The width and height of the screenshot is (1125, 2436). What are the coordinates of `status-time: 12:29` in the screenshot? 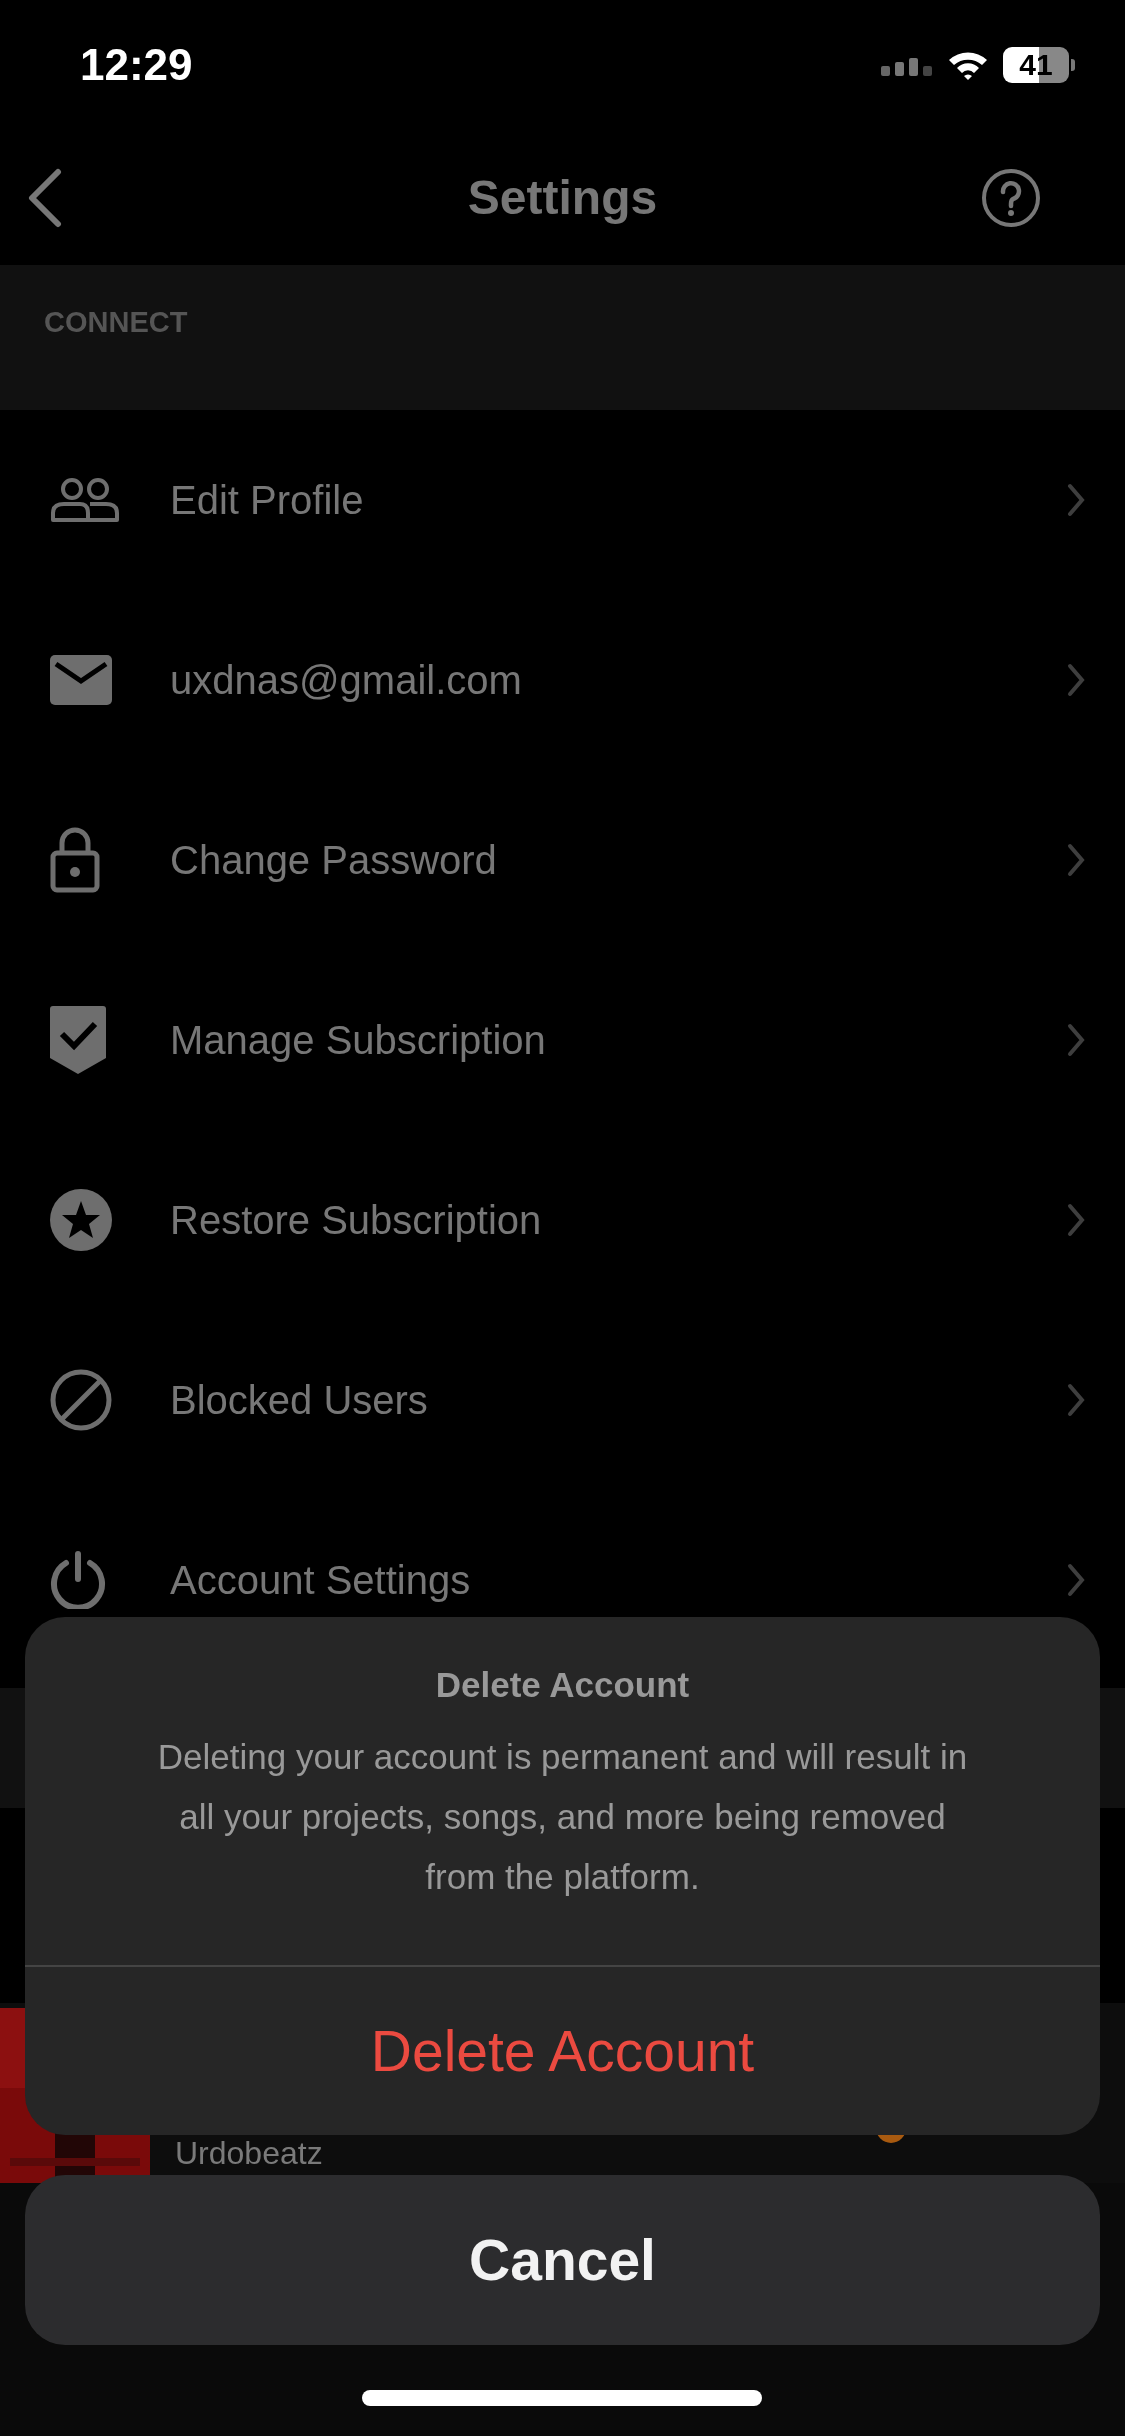 It's located at (136, 65).